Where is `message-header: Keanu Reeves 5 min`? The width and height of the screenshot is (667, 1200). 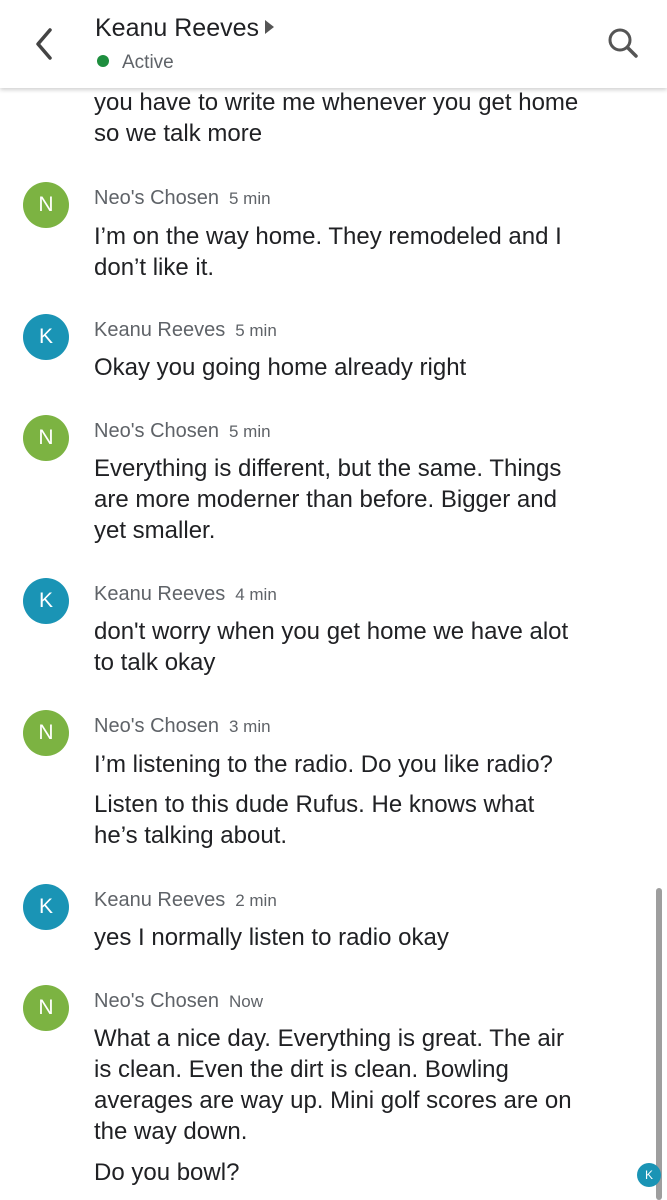 message-header: Keanu Reeves 5 min is located at coordinates (185, 330).